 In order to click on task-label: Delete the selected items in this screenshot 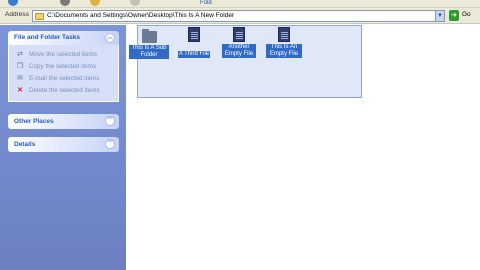, I will do `click(64, 90)`.